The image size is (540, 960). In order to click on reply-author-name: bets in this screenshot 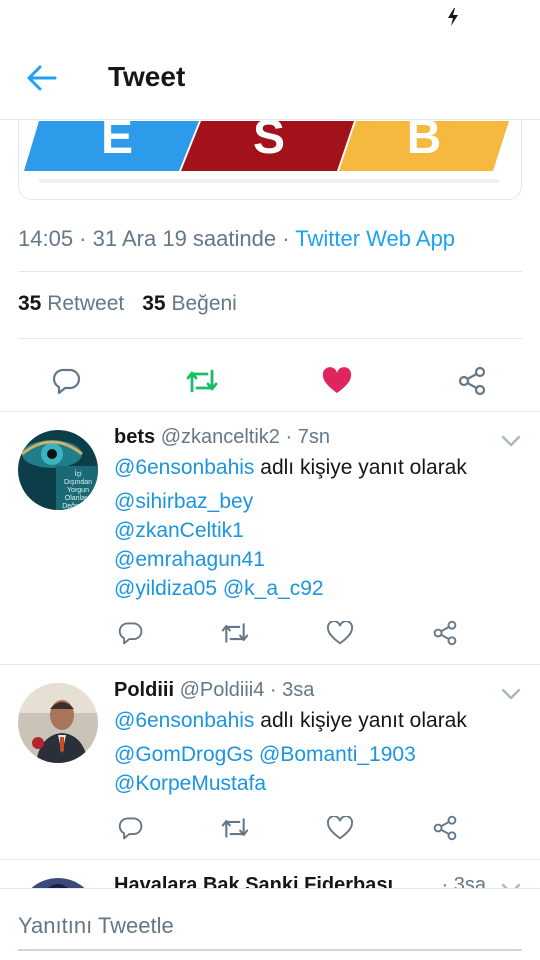, I will do `click(134, 437)`.